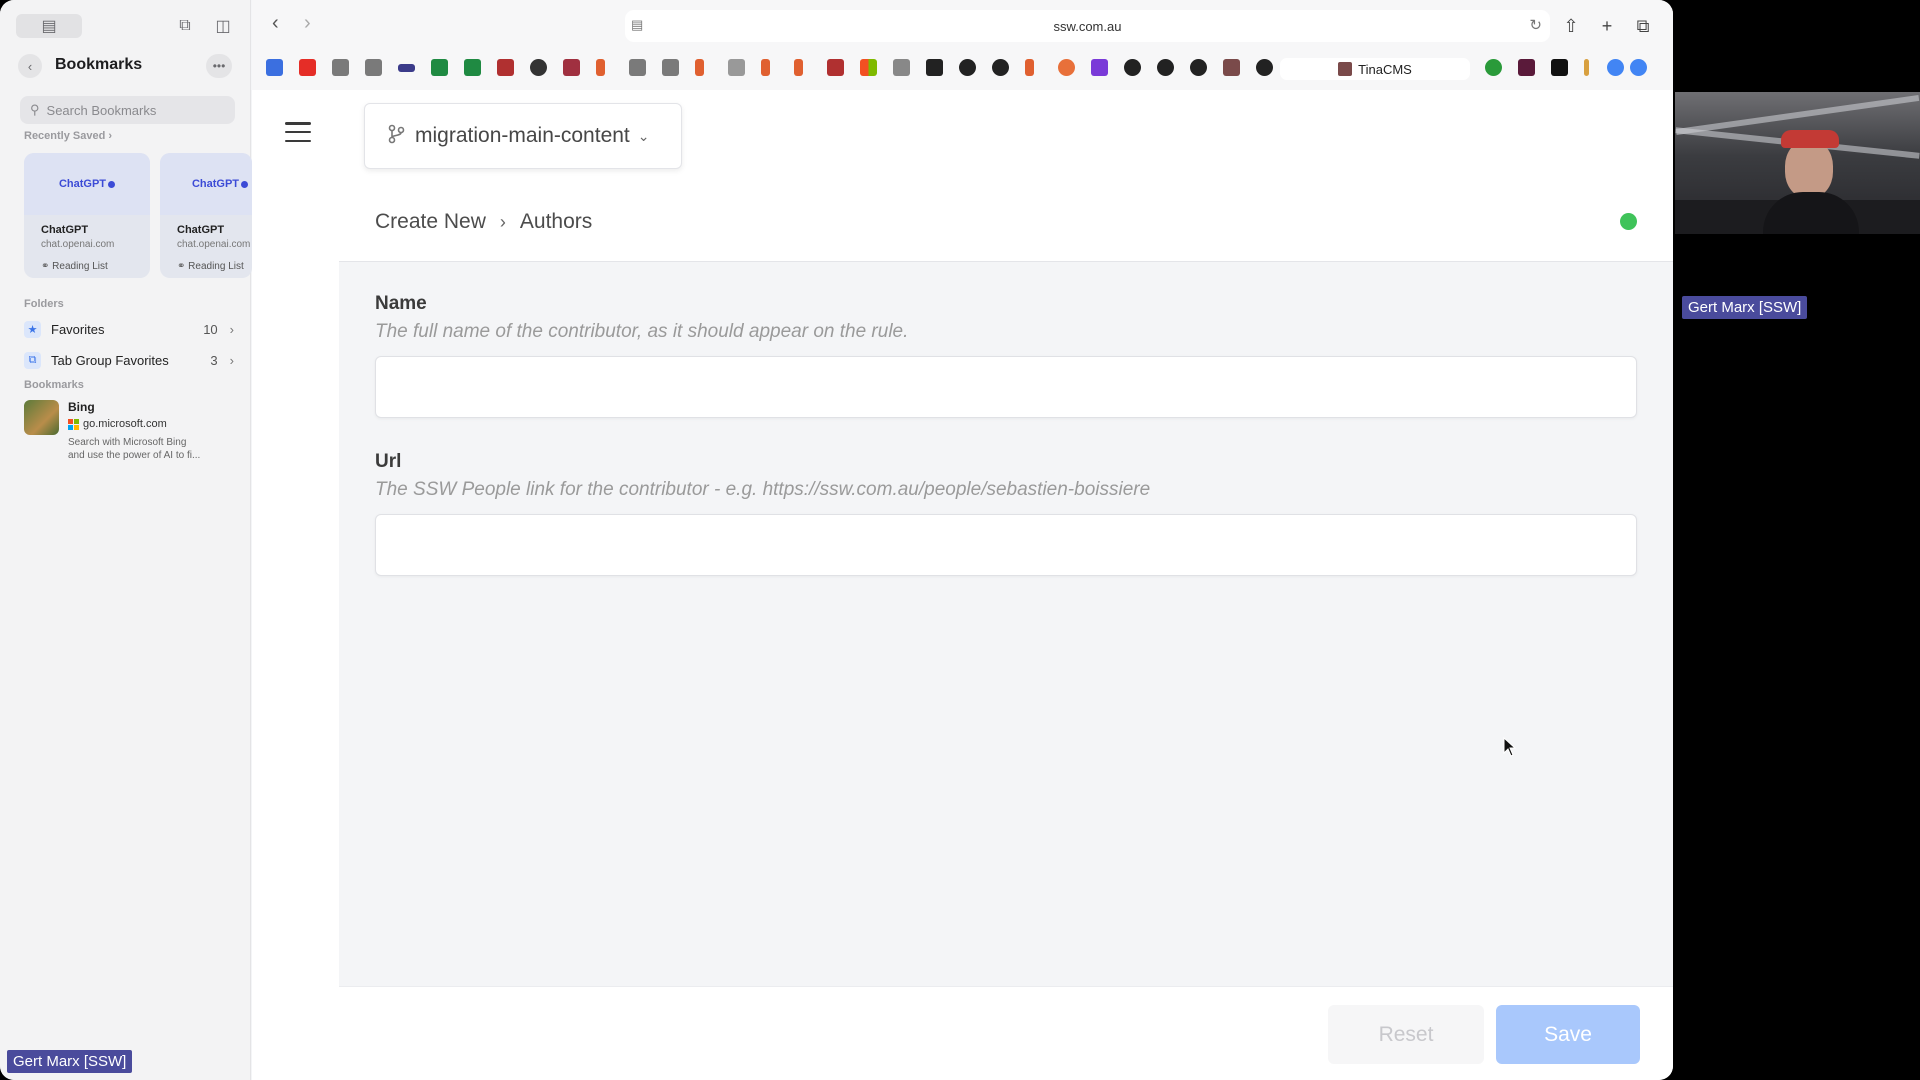  I want to click on breadcrumb: Create New › Authors, so click(483, 222).